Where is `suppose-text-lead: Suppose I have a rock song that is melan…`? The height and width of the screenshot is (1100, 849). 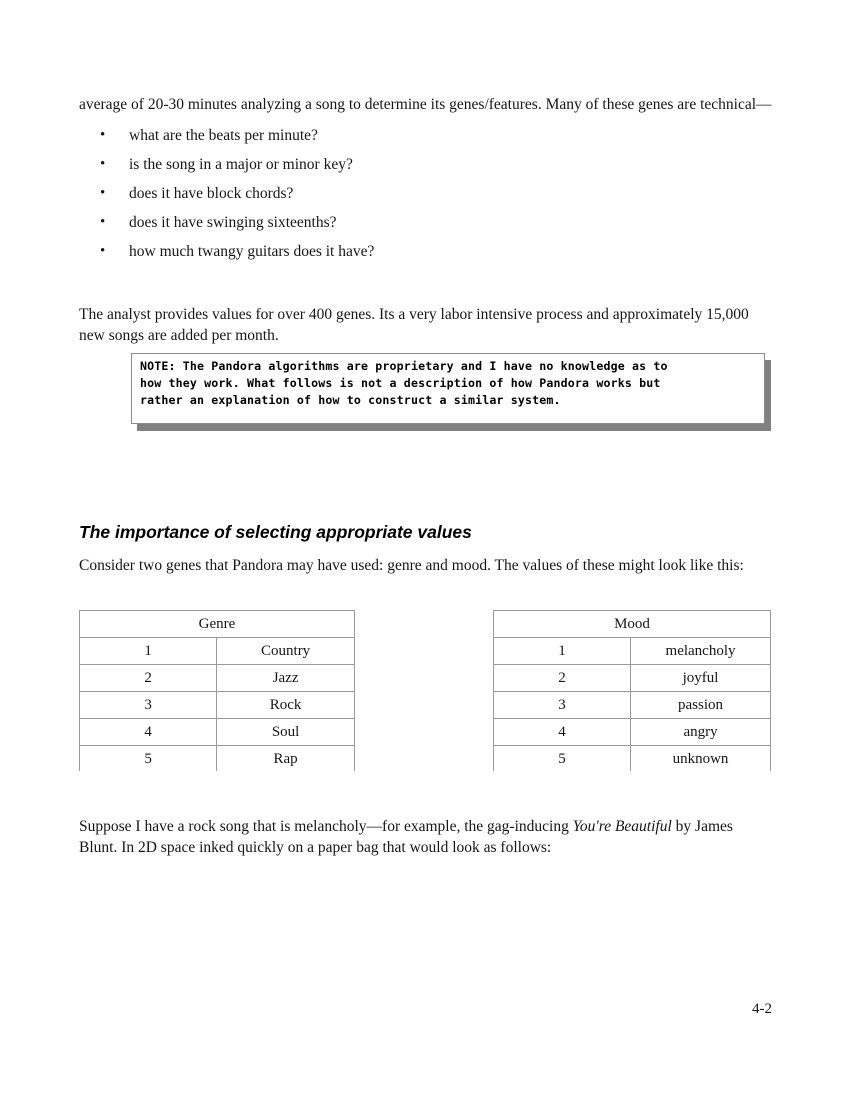 suppose-text-lead: Suppose I have a rock song that is melan… is located at coordinates (326, 826).